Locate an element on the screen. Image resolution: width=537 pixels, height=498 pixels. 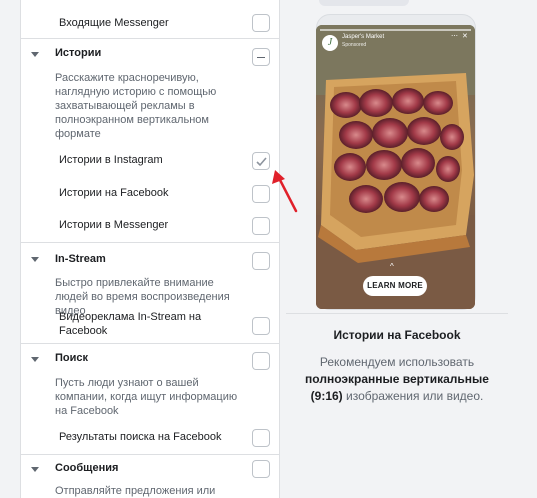
placement-instagram-stories-checkbox is located at coordinates (261, 161).